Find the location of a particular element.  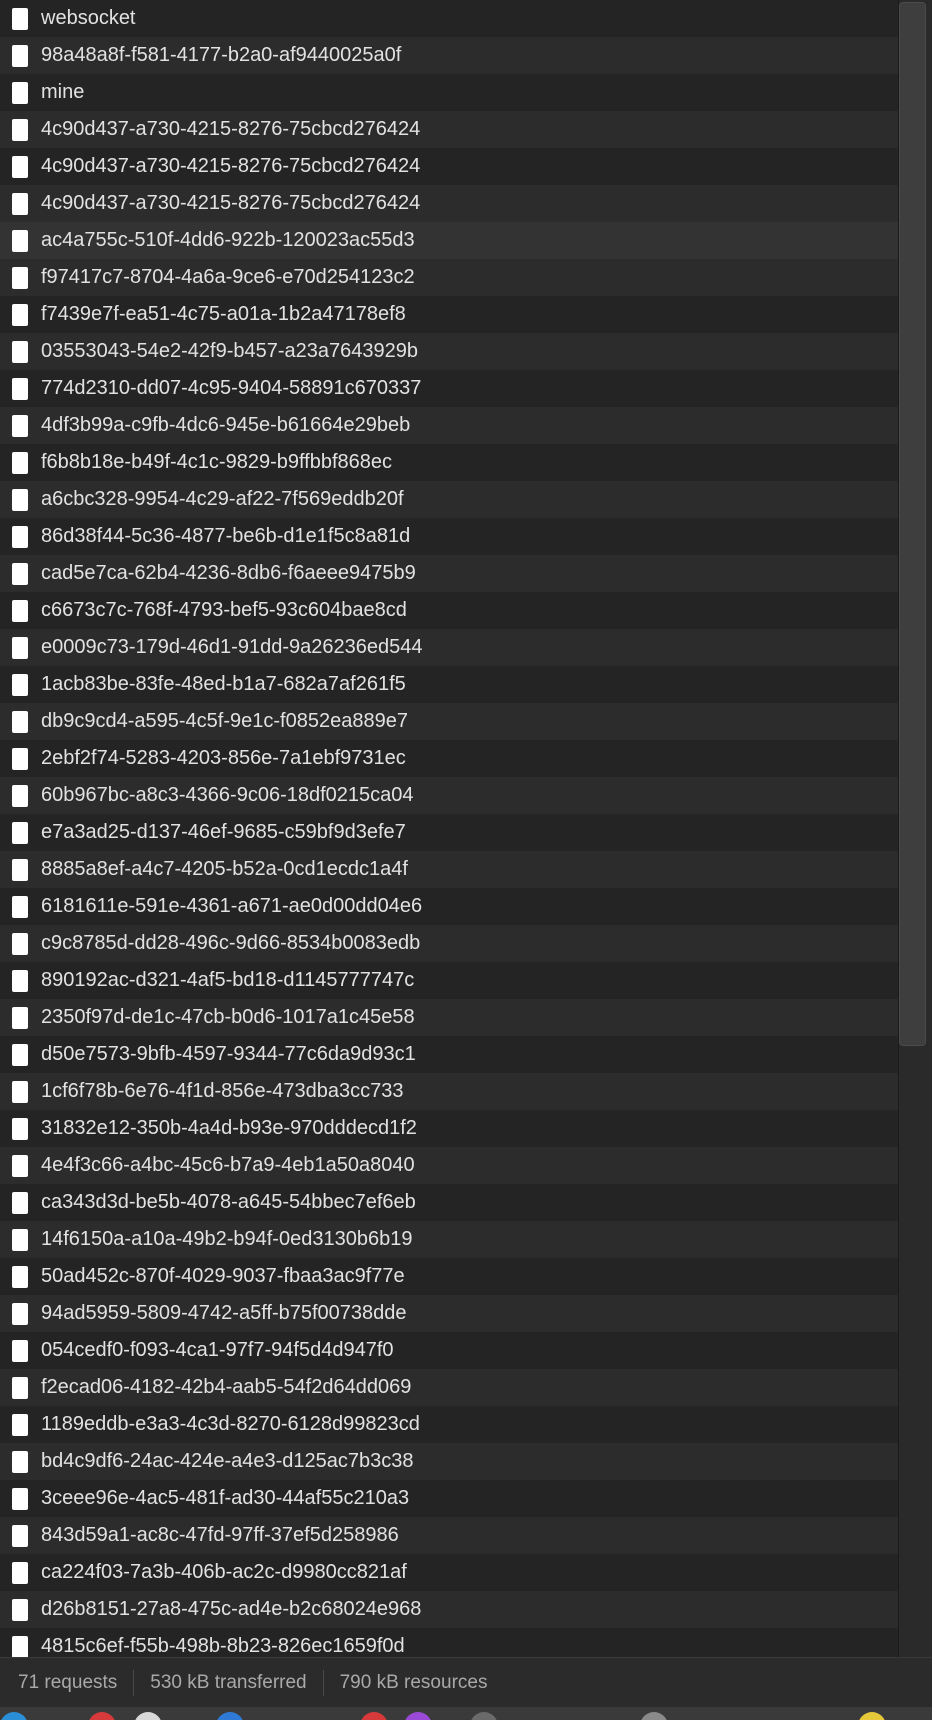

request-row: ca224f03-7a3b-406b-ac2c-d9980cc821af is located at coordinates (449, 1572).